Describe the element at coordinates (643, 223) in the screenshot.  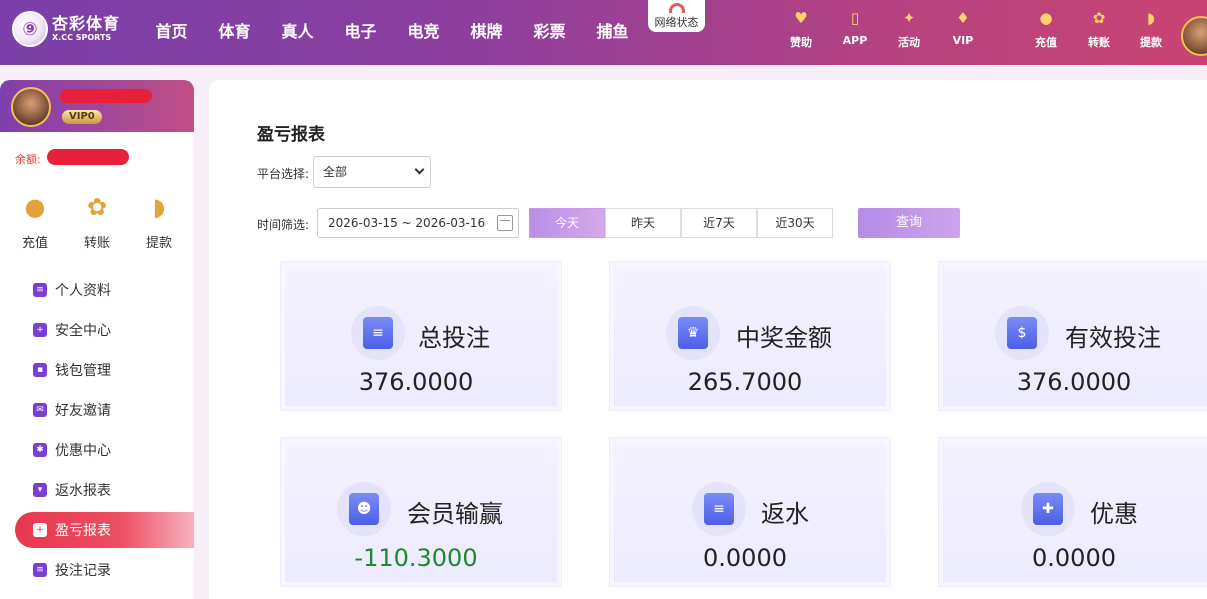
I see `range-yesterday-button: 昨天` at that location.